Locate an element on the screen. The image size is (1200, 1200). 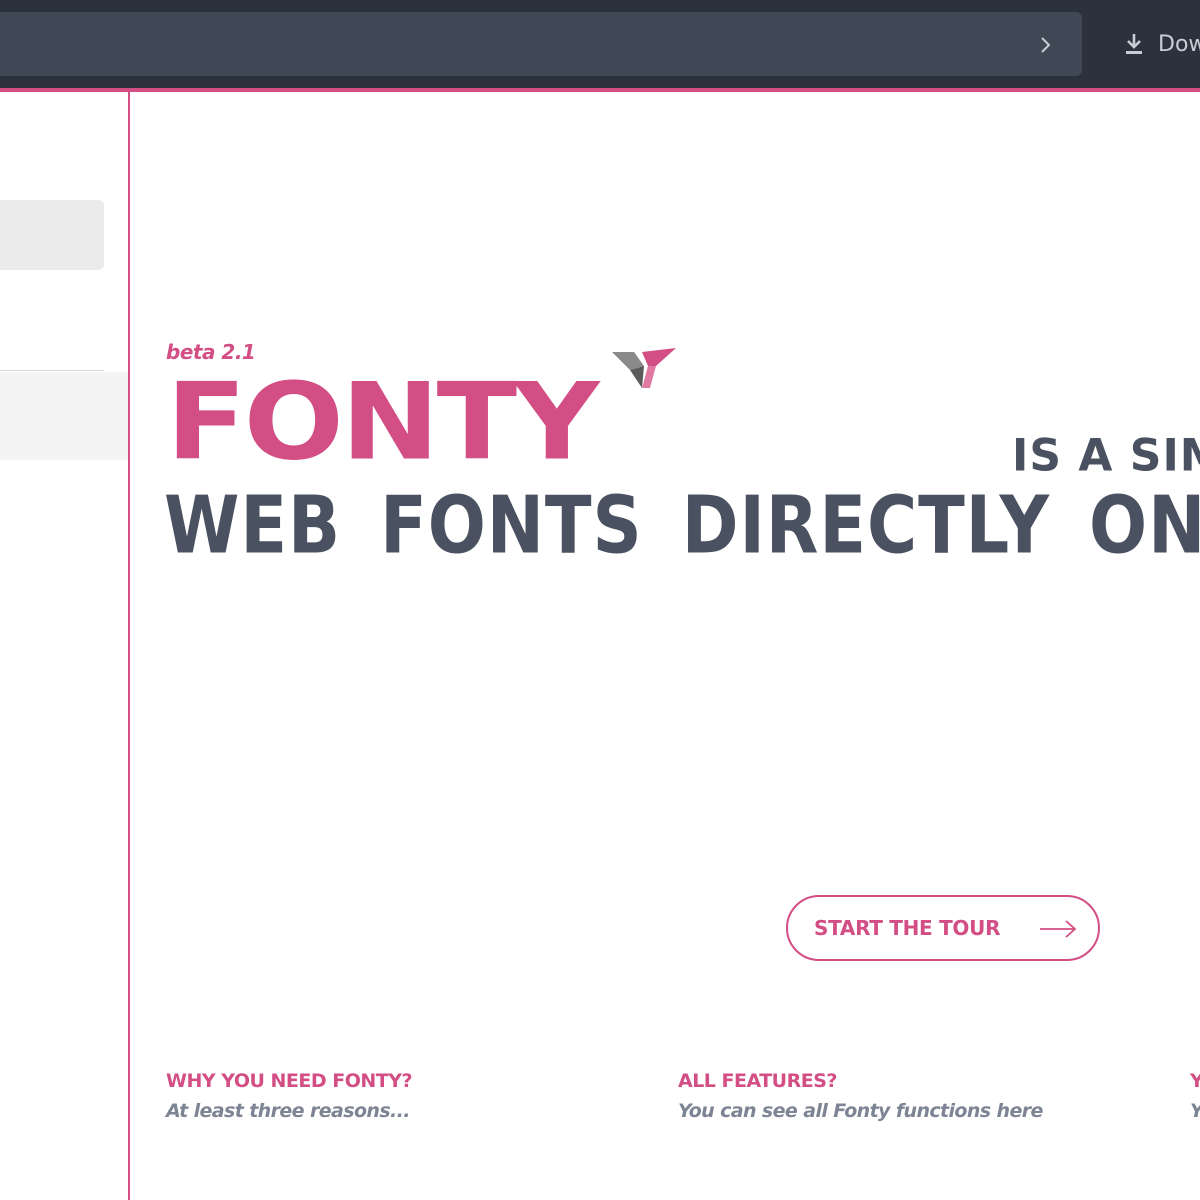
feature-subtitle: You can see all Fonty functions here is located at coordinates (860, 1111).